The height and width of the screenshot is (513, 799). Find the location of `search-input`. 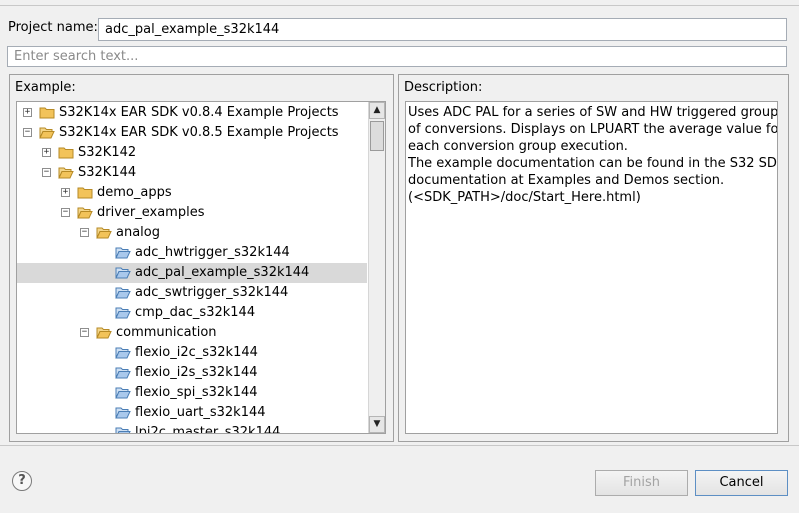

search-input is located at coordinates (397, 56).